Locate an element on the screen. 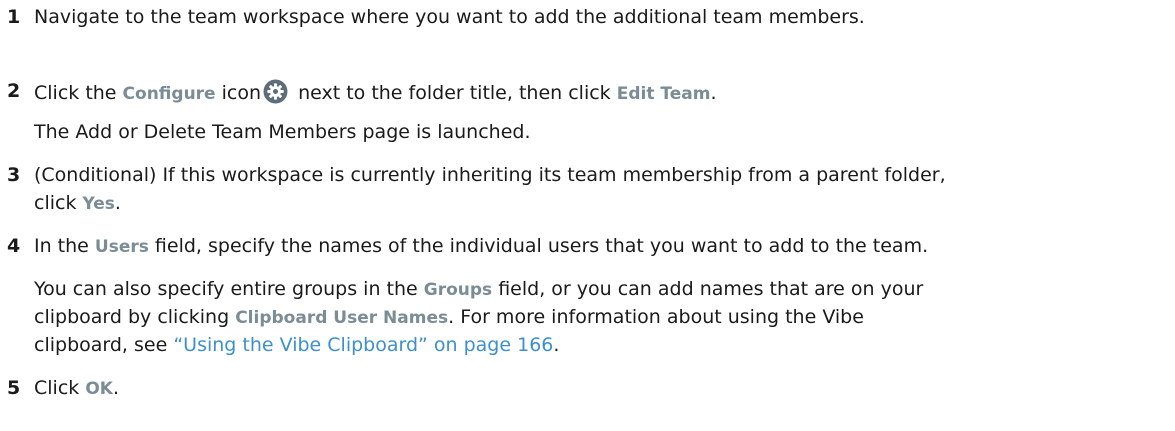 This screenshot has height=431, width=1175. text-run: Click the is located at coordinates (78, 93).